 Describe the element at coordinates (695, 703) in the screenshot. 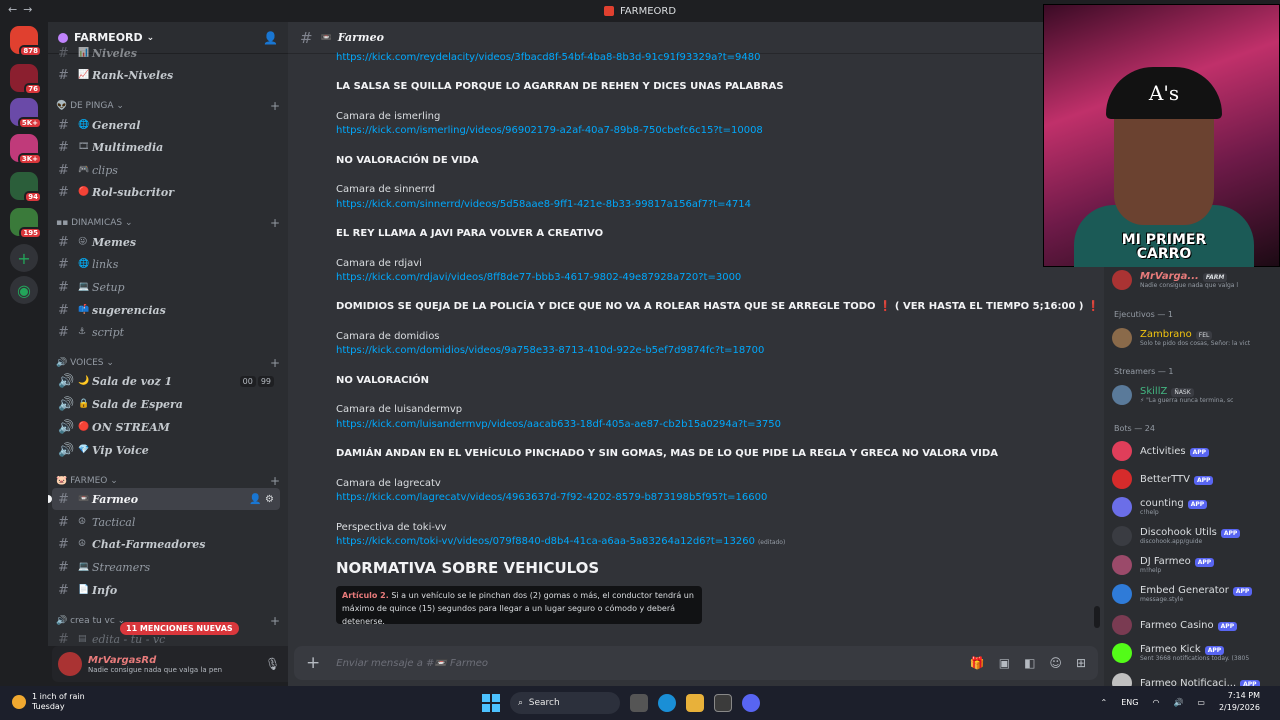

I see `explorer-icon` at that location.